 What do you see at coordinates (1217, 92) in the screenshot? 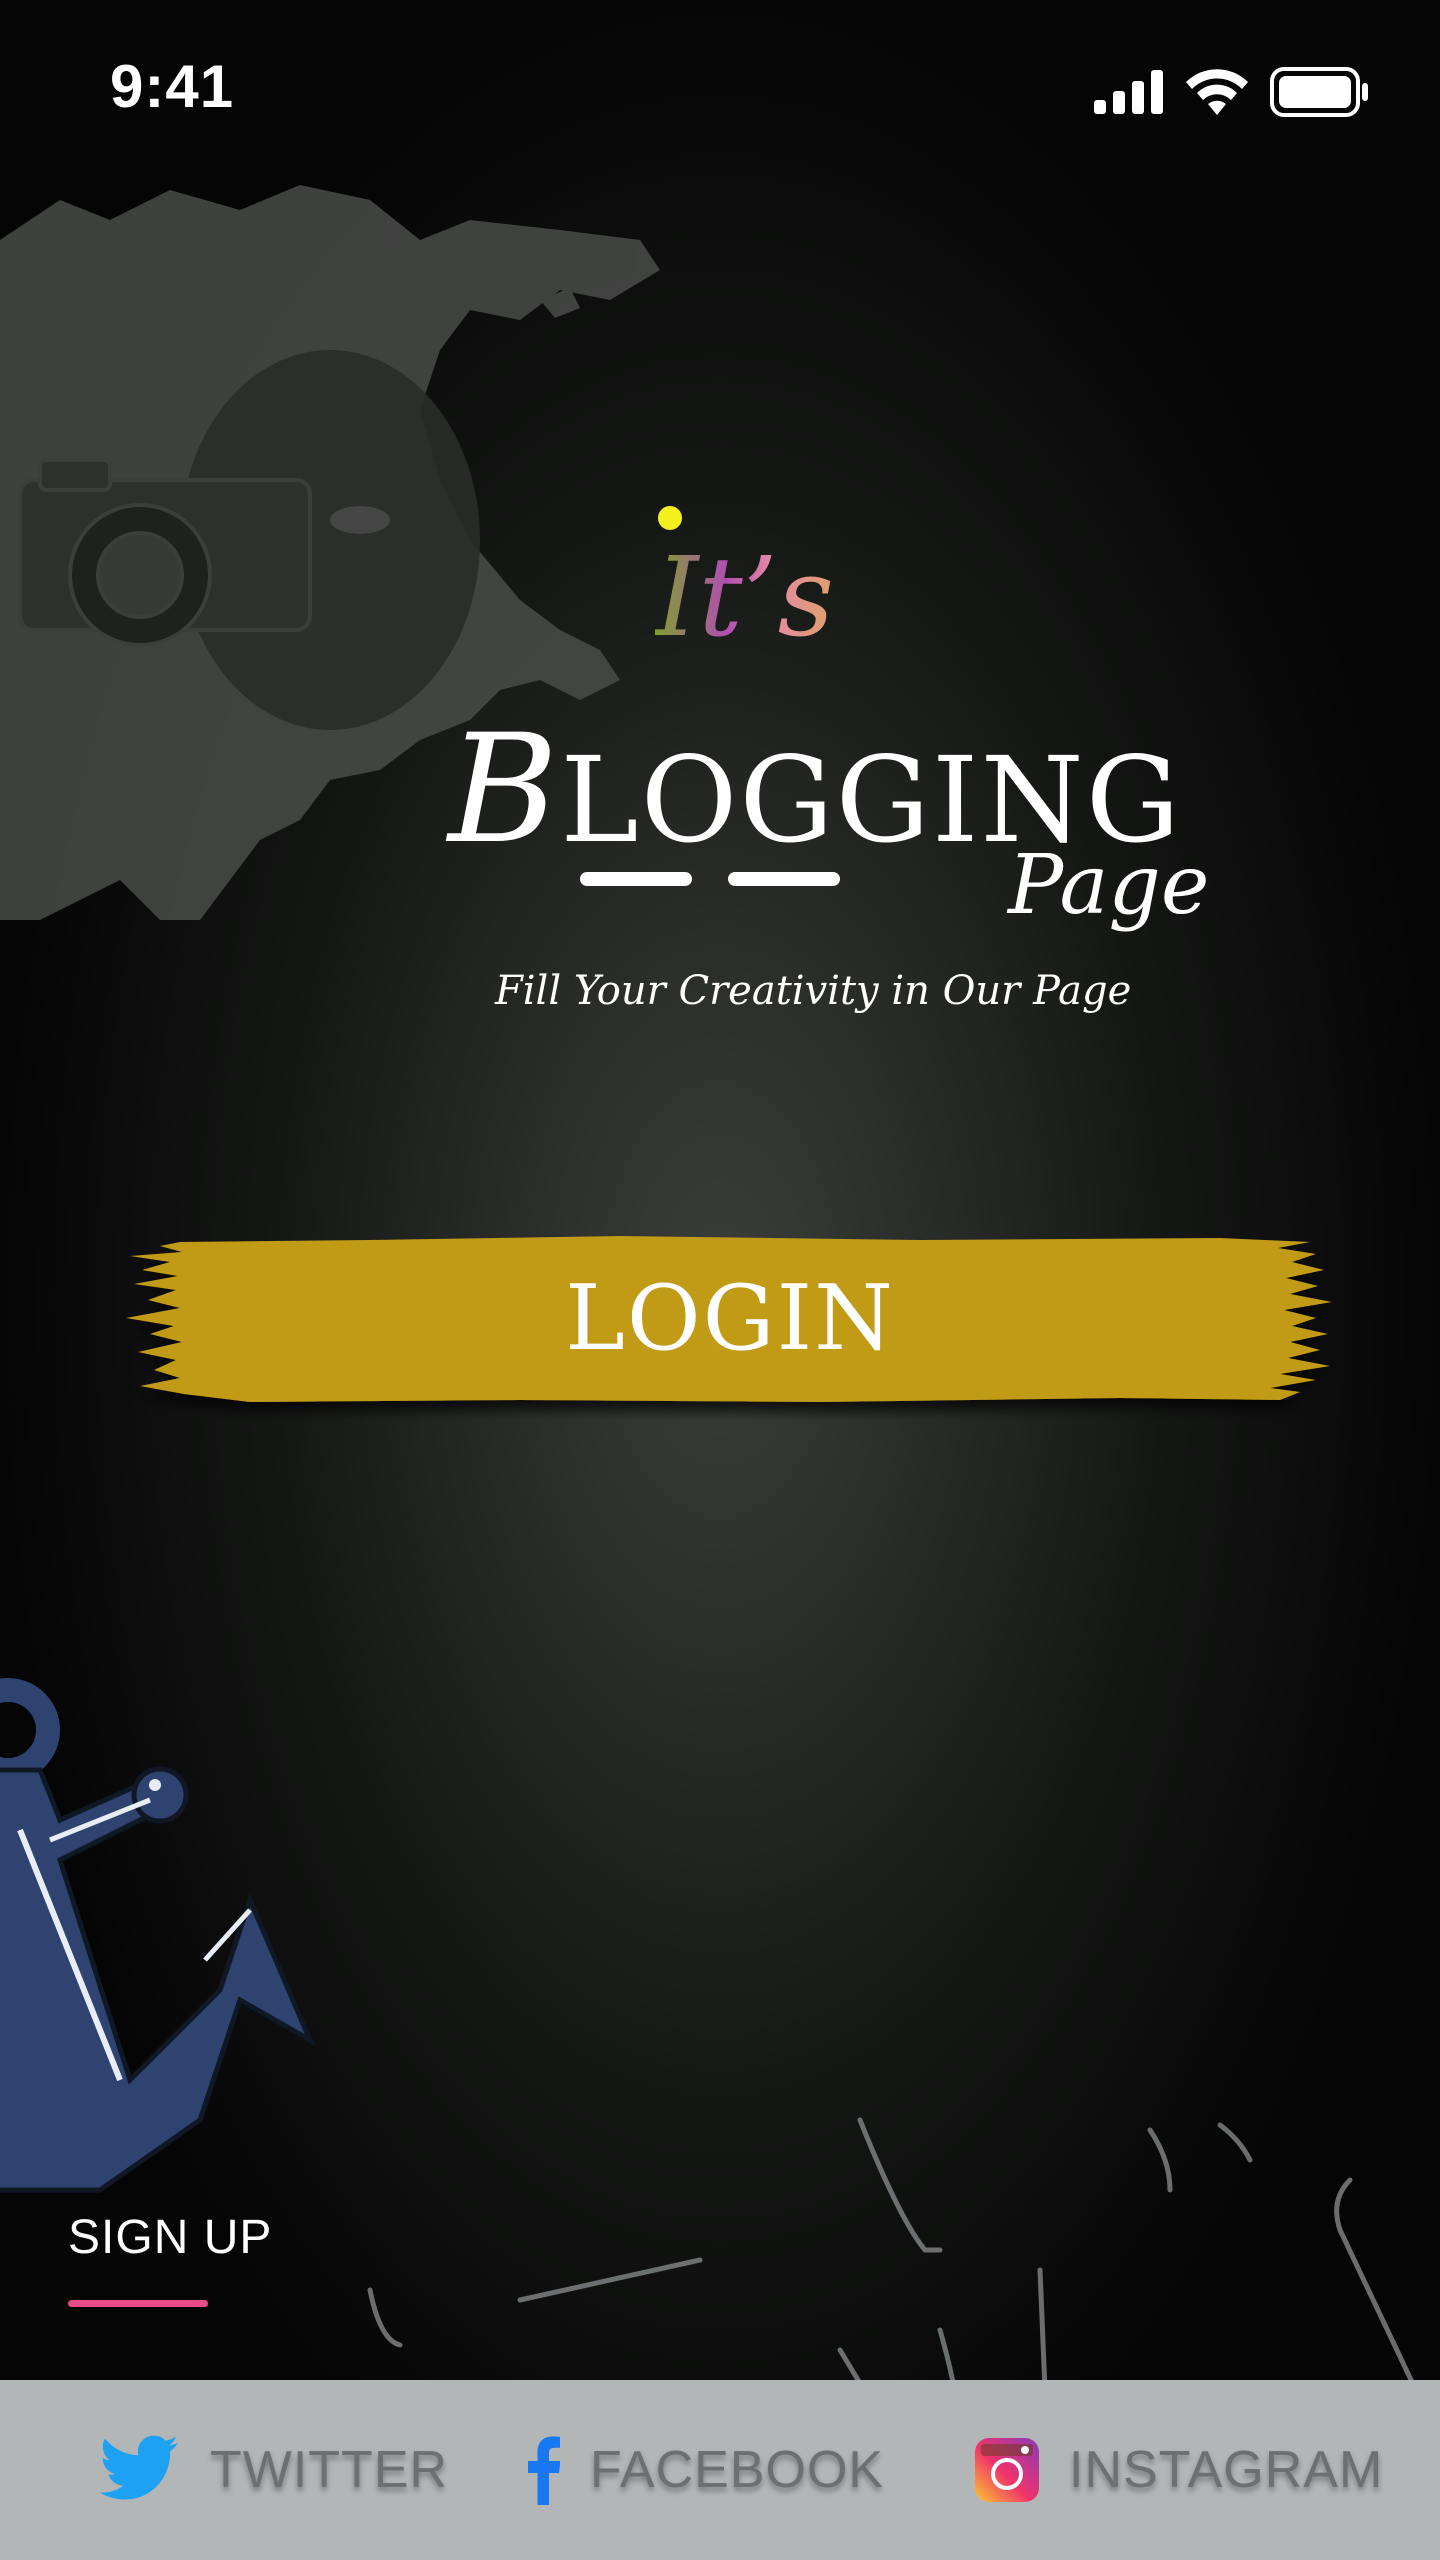
I see `wifi-icon` at bounding box center [1217, 92].